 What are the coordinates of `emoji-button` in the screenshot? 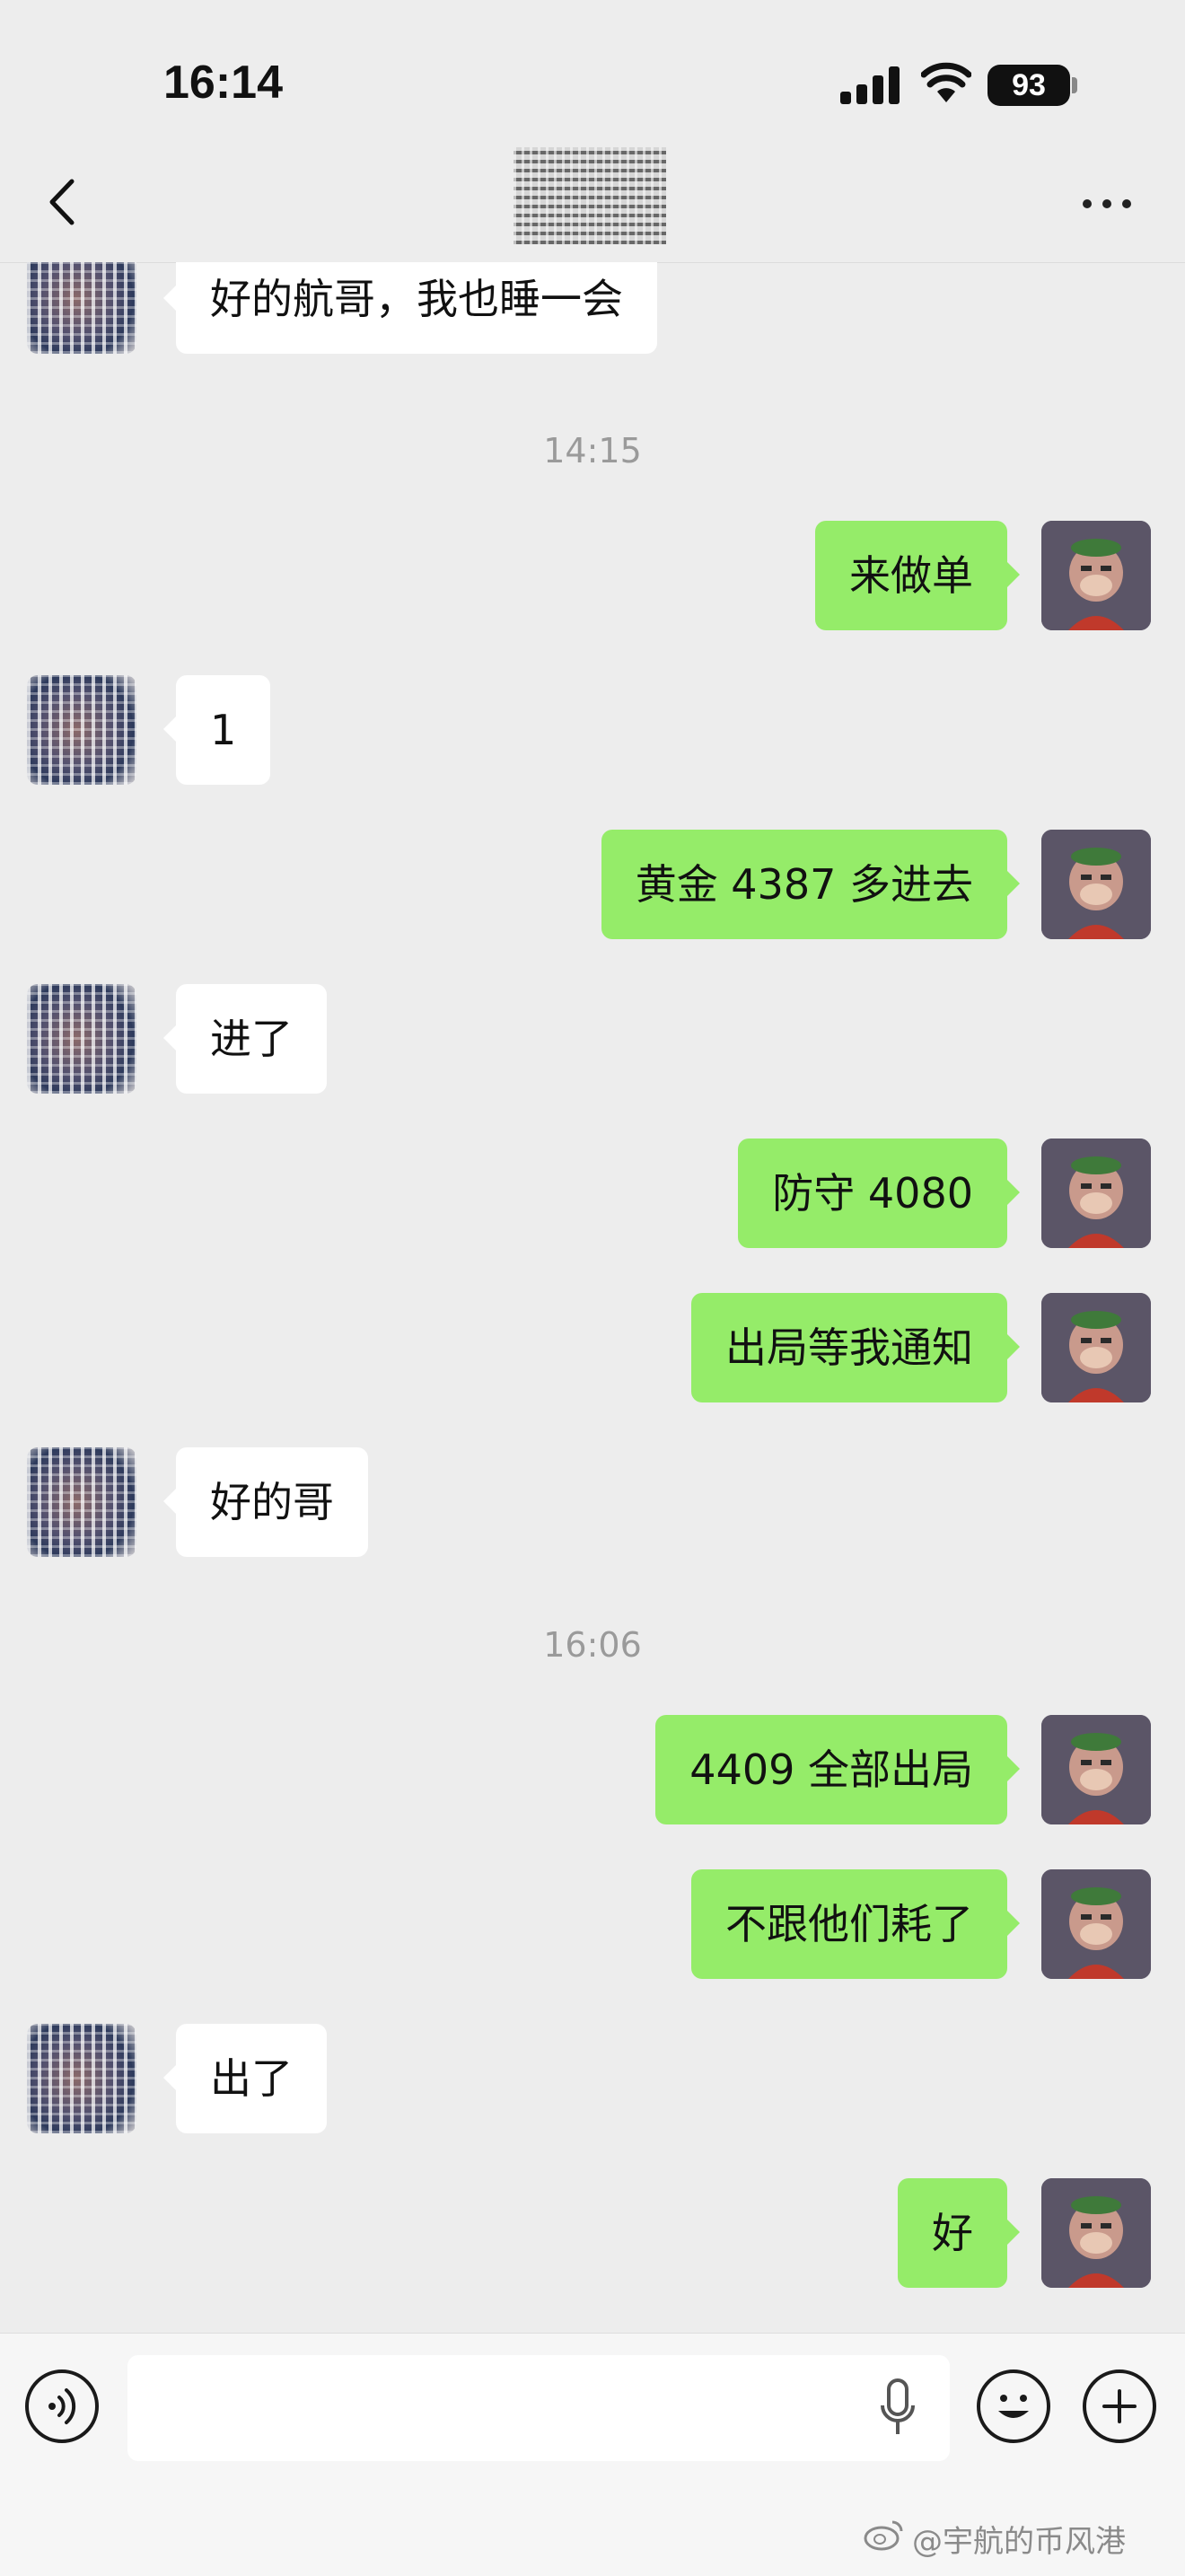 It's located at (1013, 2406).